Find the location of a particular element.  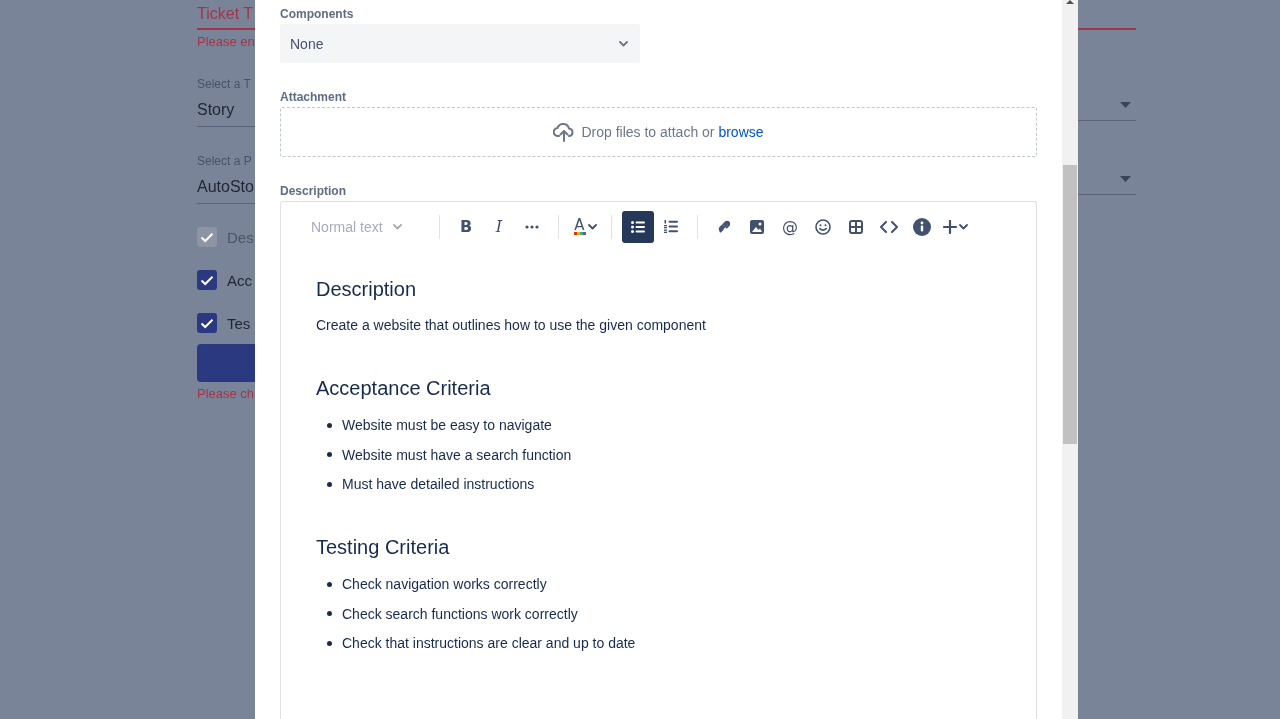

list-item: Check search functions work correctly is located at coordinates (460, 613).